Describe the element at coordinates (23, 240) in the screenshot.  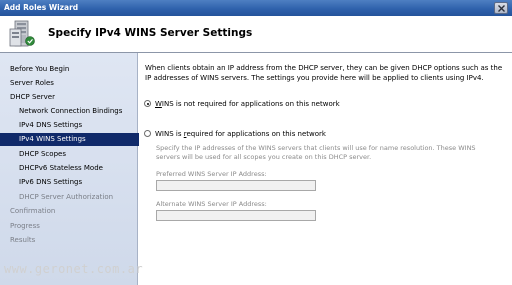
I see `nav-item-results: Results` at that location.